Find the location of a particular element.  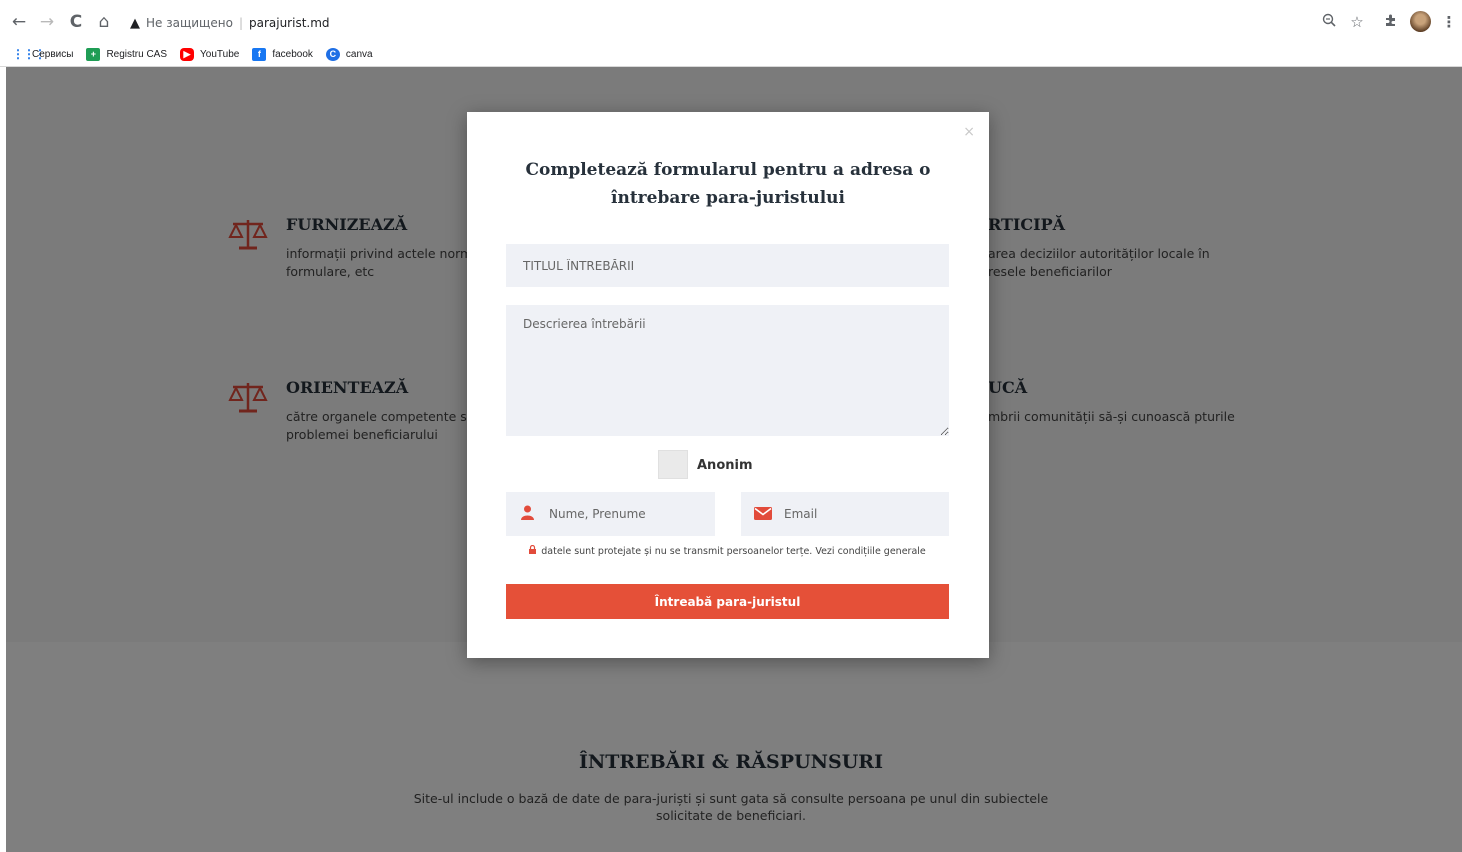

warning-icon: ▲ is located at coordinates (135, 23).